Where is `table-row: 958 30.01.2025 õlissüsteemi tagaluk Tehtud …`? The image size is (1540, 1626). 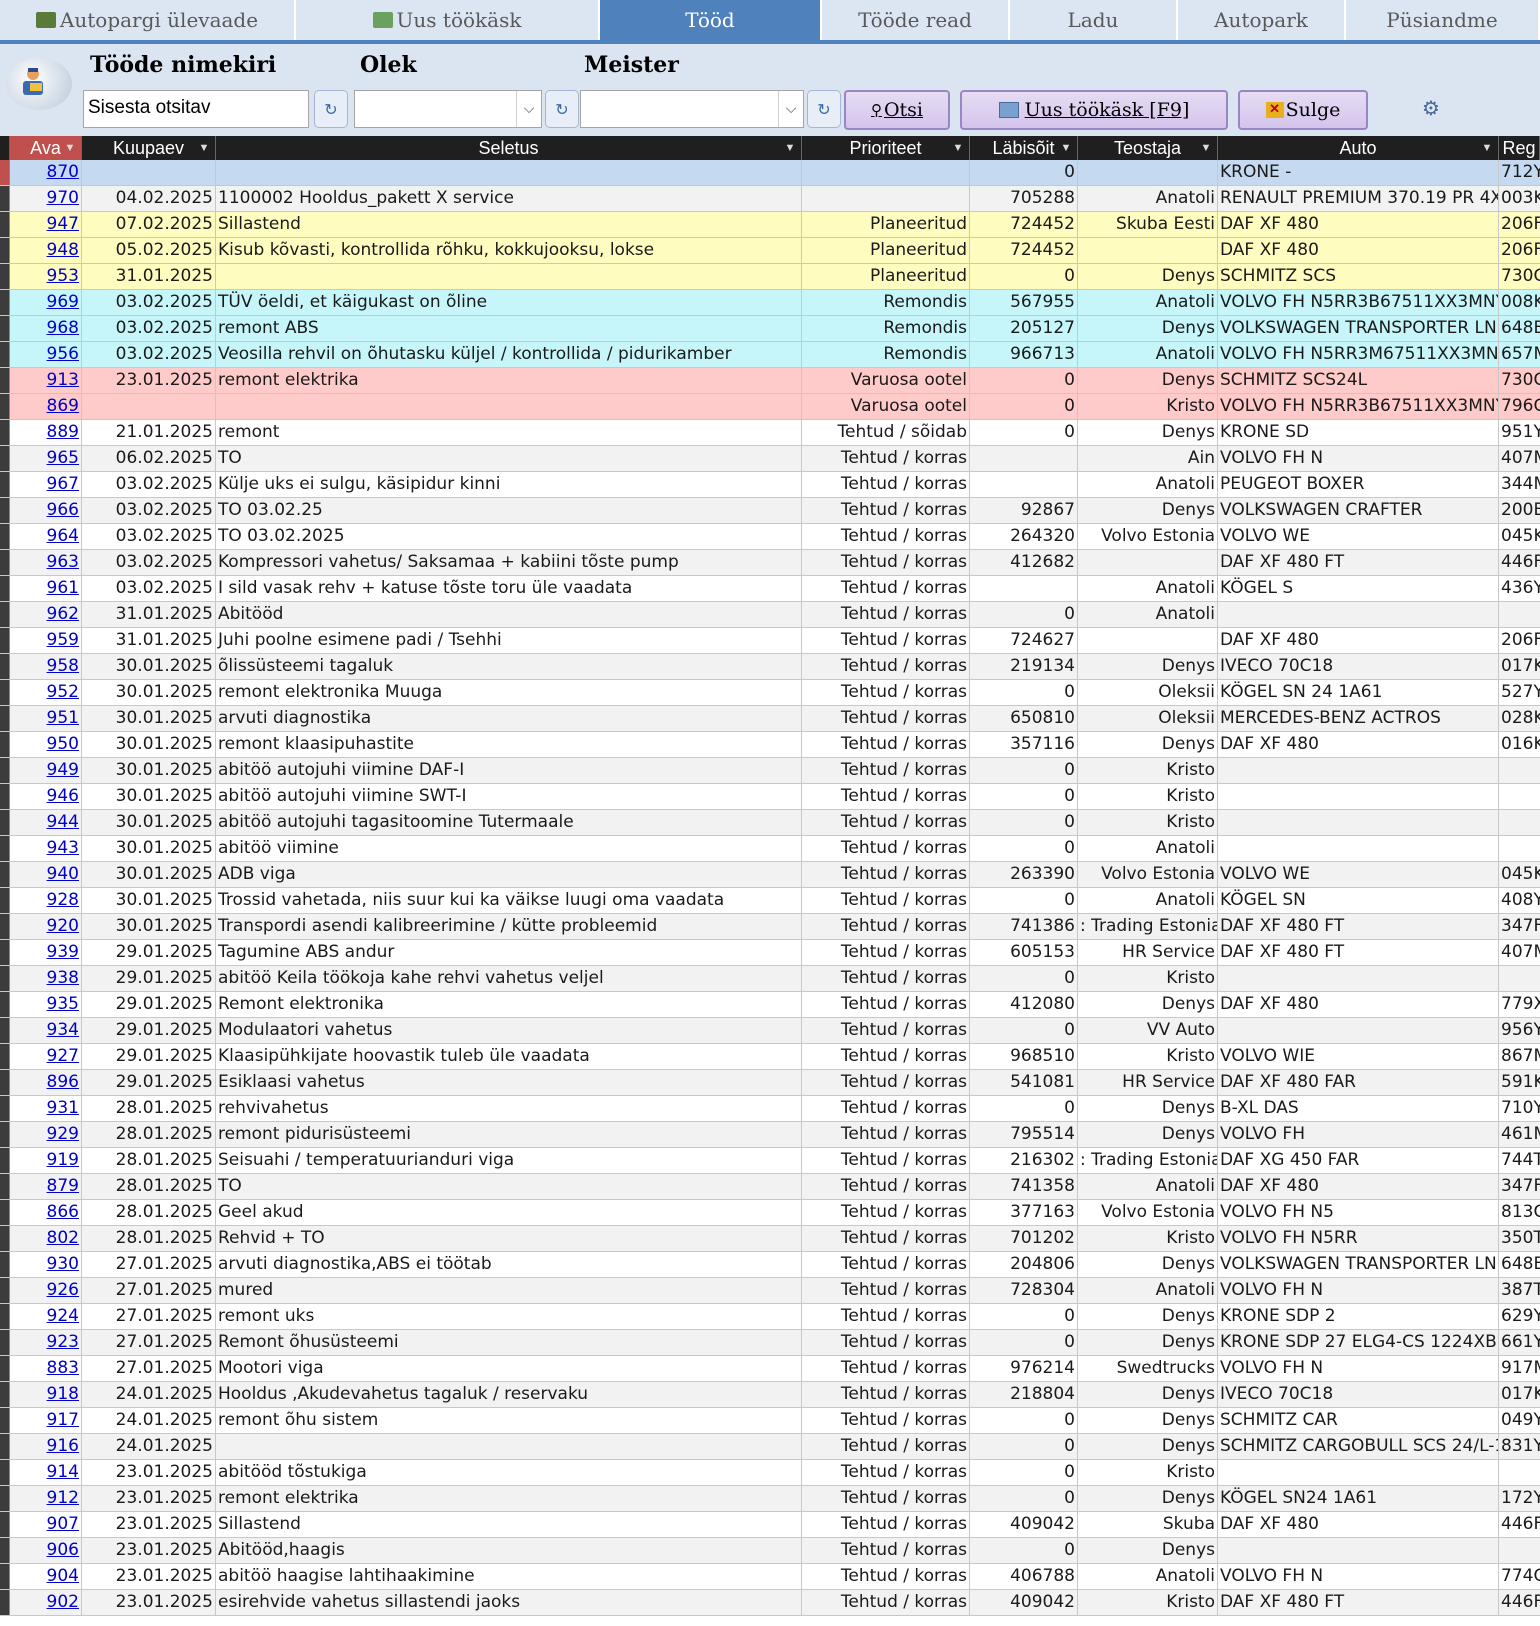 table-row: 958 30.01.2025 õlissüsteemi tagaluk Tehtud … is located at coordinates (770, 667).